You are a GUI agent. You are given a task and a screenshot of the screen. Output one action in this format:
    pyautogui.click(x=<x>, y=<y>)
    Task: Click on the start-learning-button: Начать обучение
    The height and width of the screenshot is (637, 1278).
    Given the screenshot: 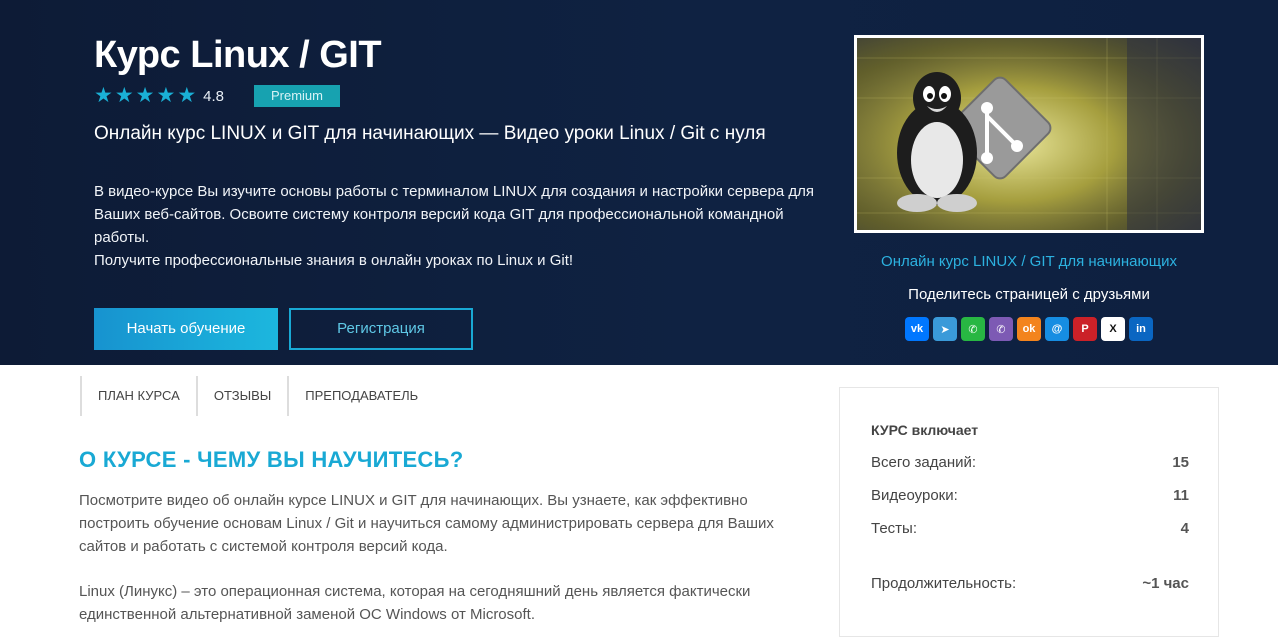 What is the action you would take?
    pyautogui.click(x=186, y=329)
    